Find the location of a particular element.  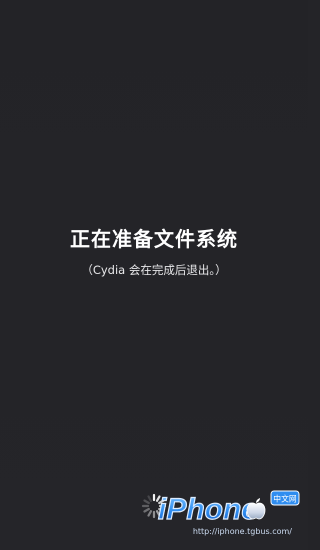

tgbus-iphone-watermark: iPhone 中文网 http://iphone.tgbus.com/ is located at coordinates (227, 515).